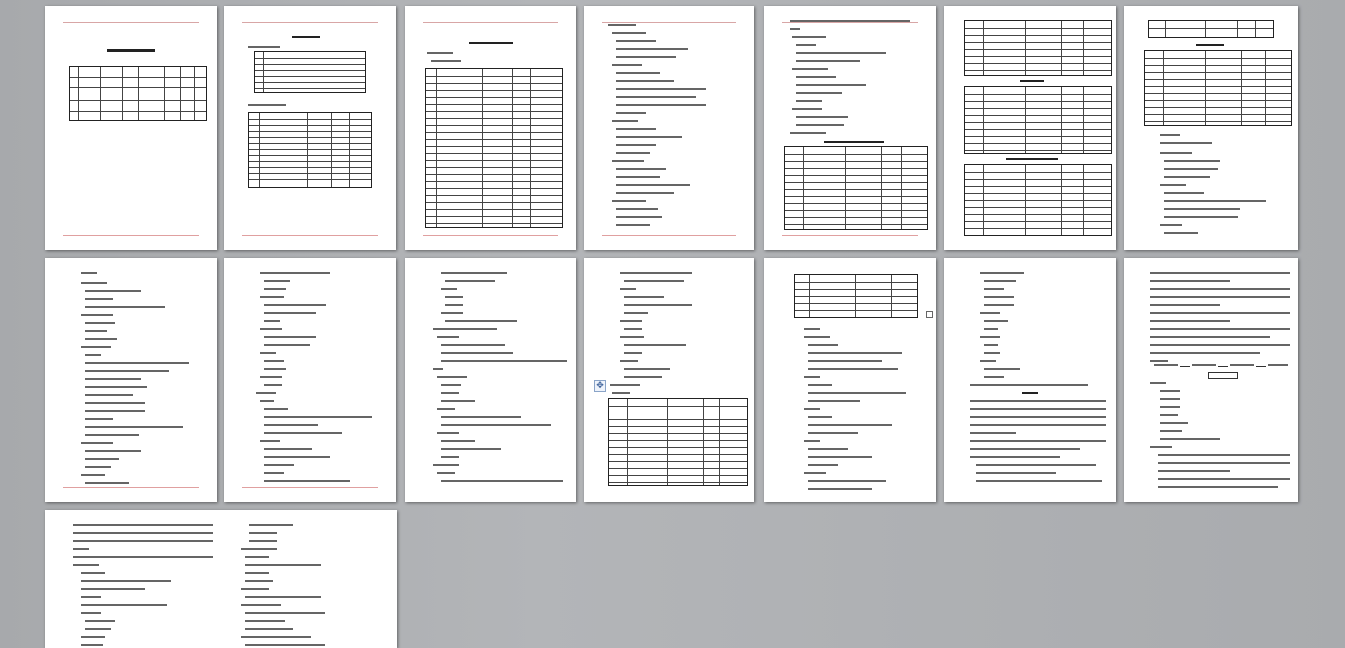  Describe the element at coordinates (138, 93) in the screenshot. I see `cover-table` at that location.